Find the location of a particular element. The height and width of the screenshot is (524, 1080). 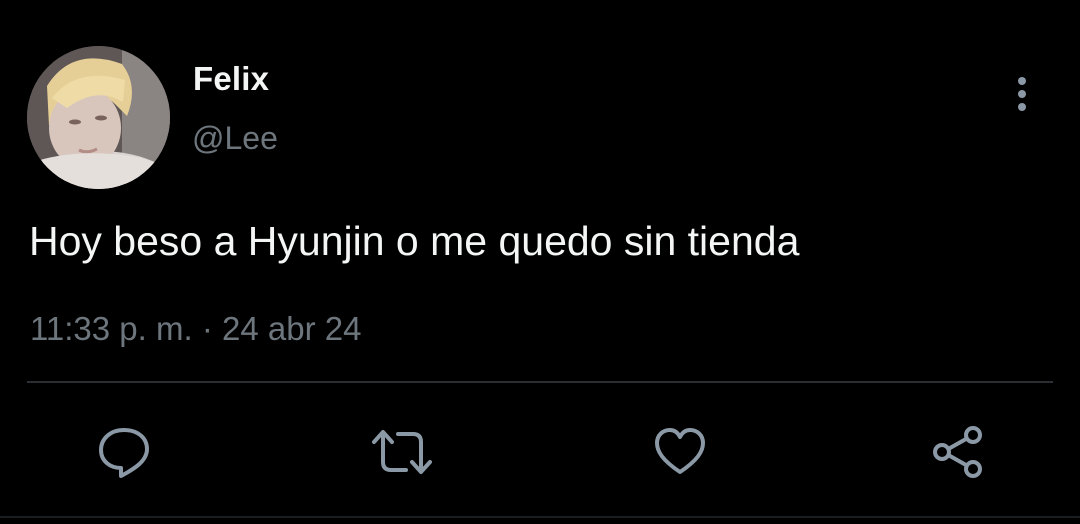

like-button is located at coordinates (680, 452).